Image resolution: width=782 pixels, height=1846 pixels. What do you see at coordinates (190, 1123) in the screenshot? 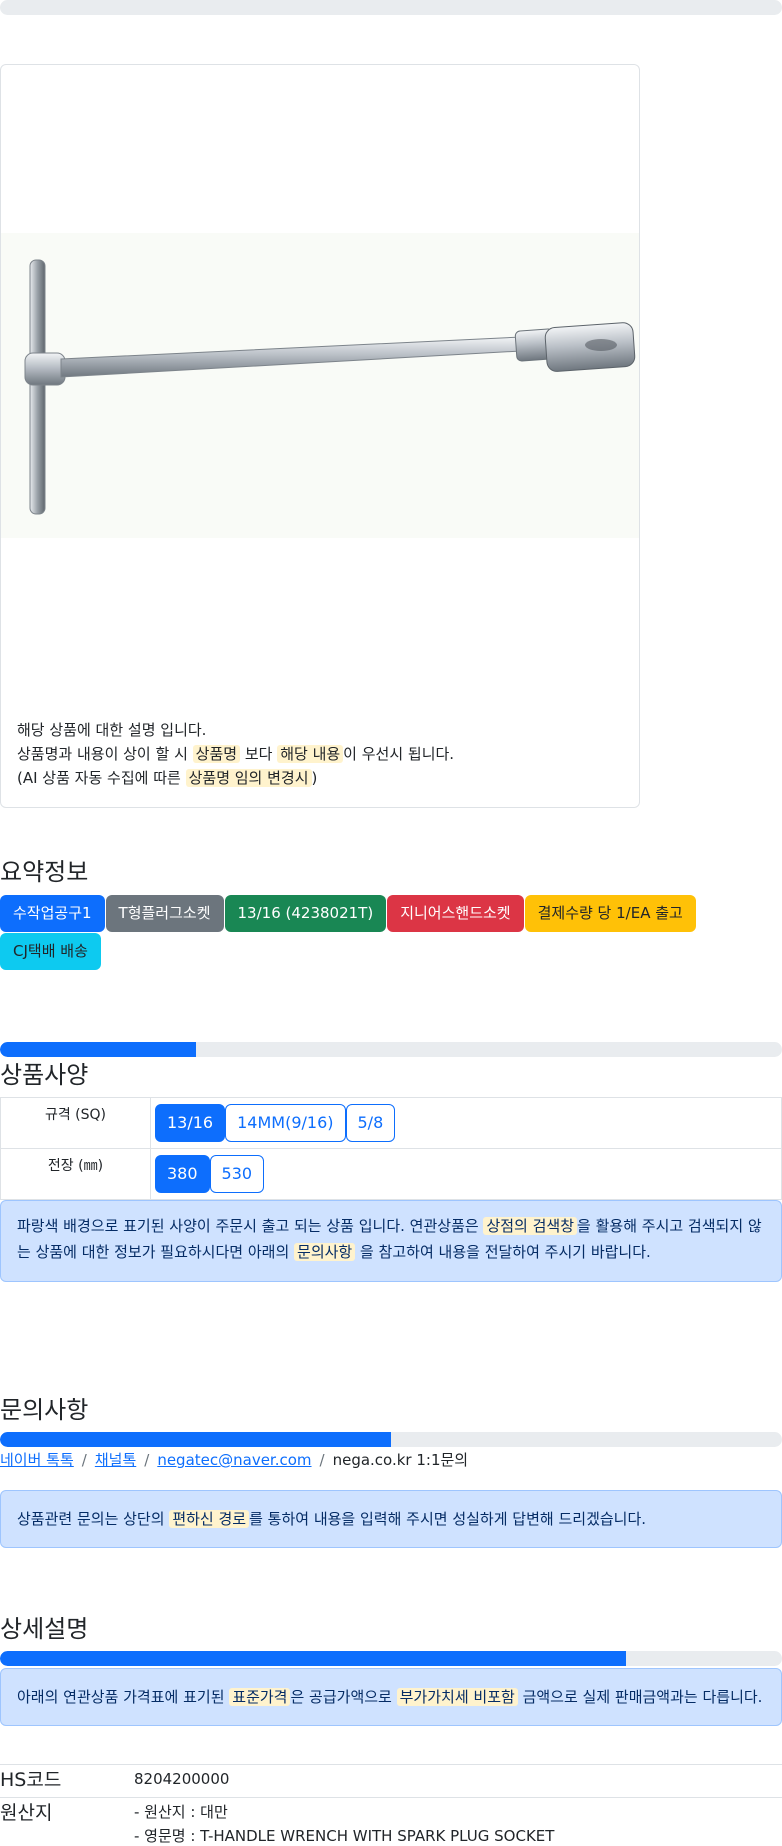
I see `option-13-16: 13/16` at bounding box center [190, 1123].